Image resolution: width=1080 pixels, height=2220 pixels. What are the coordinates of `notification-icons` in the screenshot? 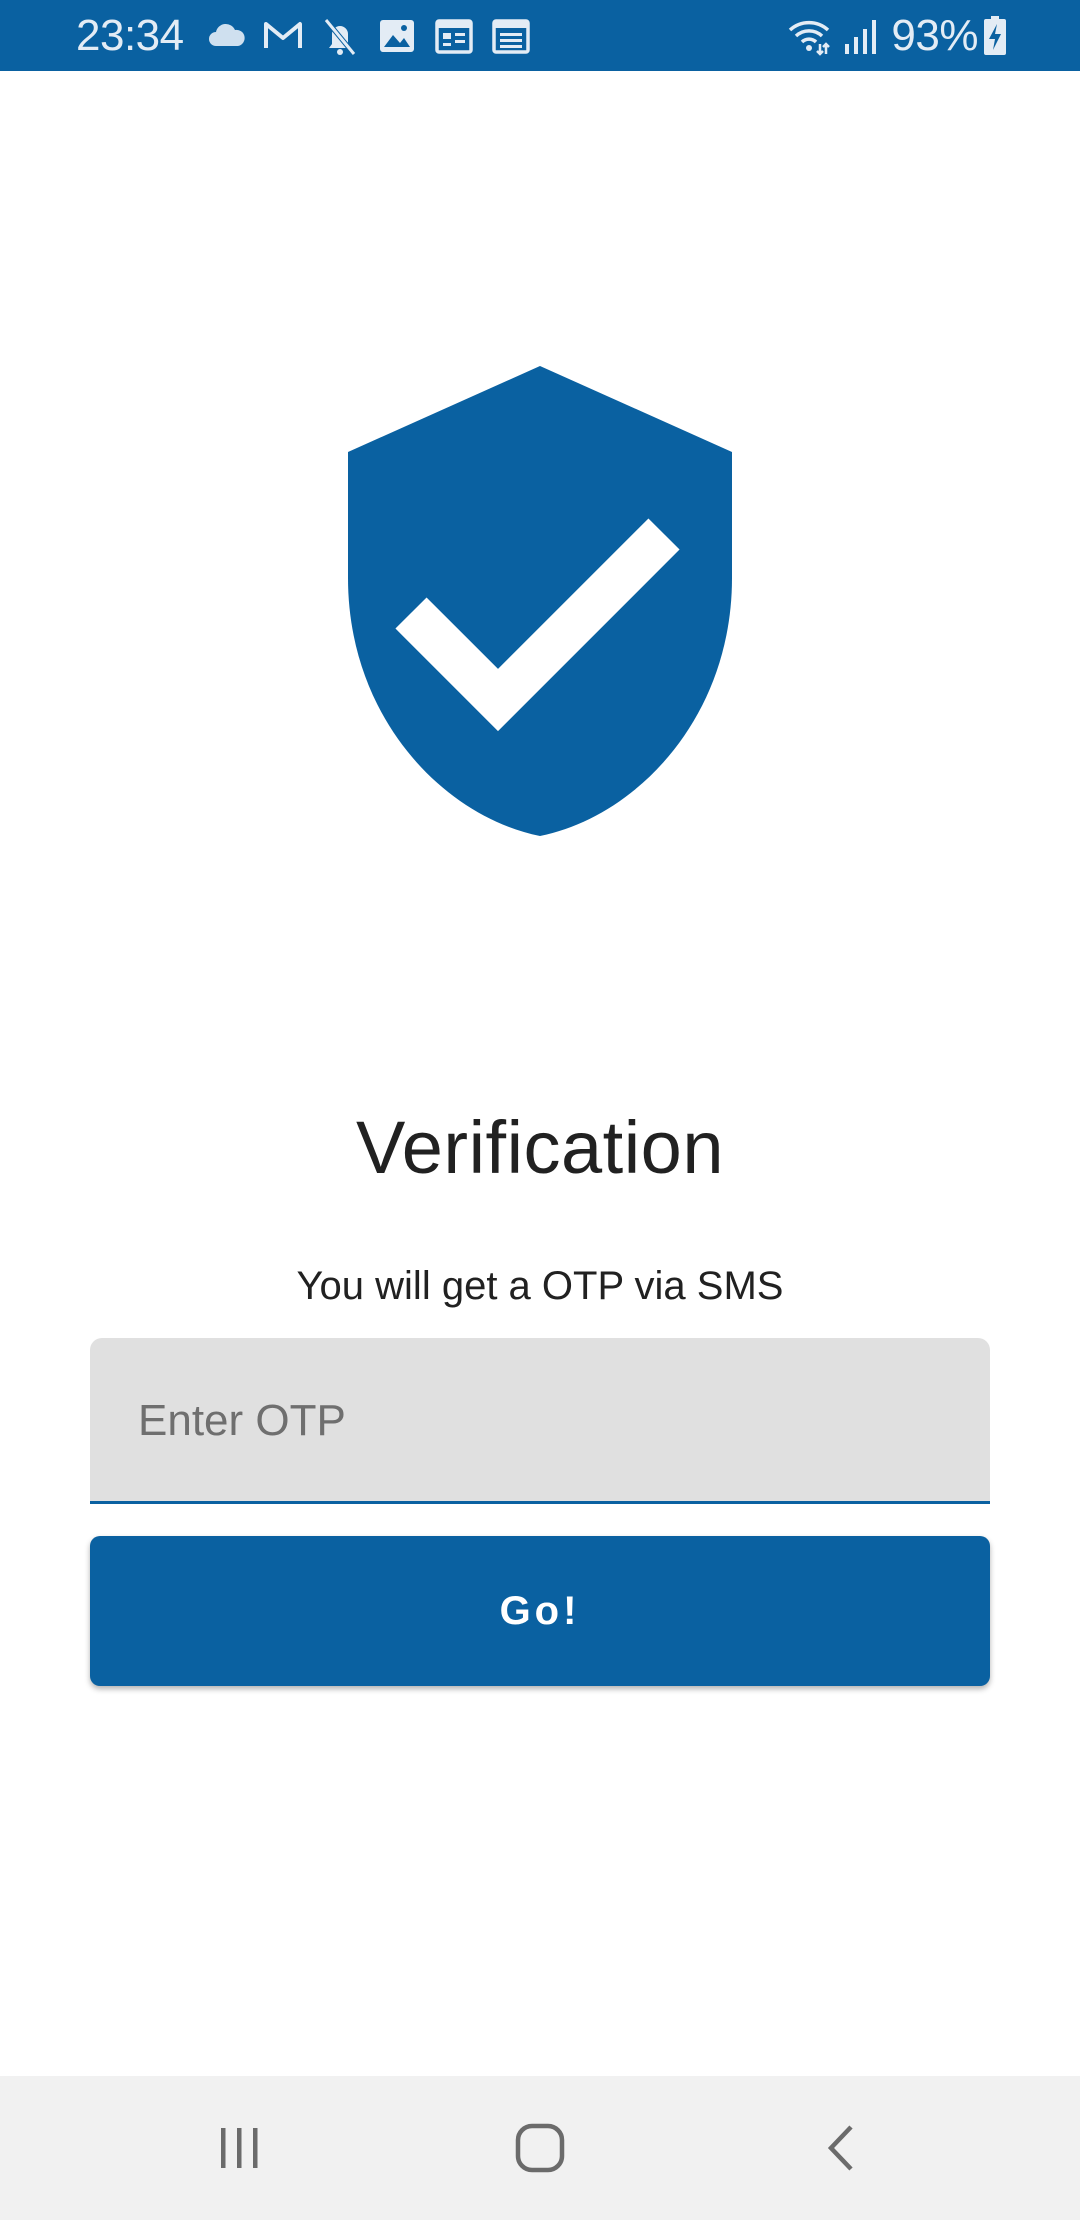 It's located at (375, 36).